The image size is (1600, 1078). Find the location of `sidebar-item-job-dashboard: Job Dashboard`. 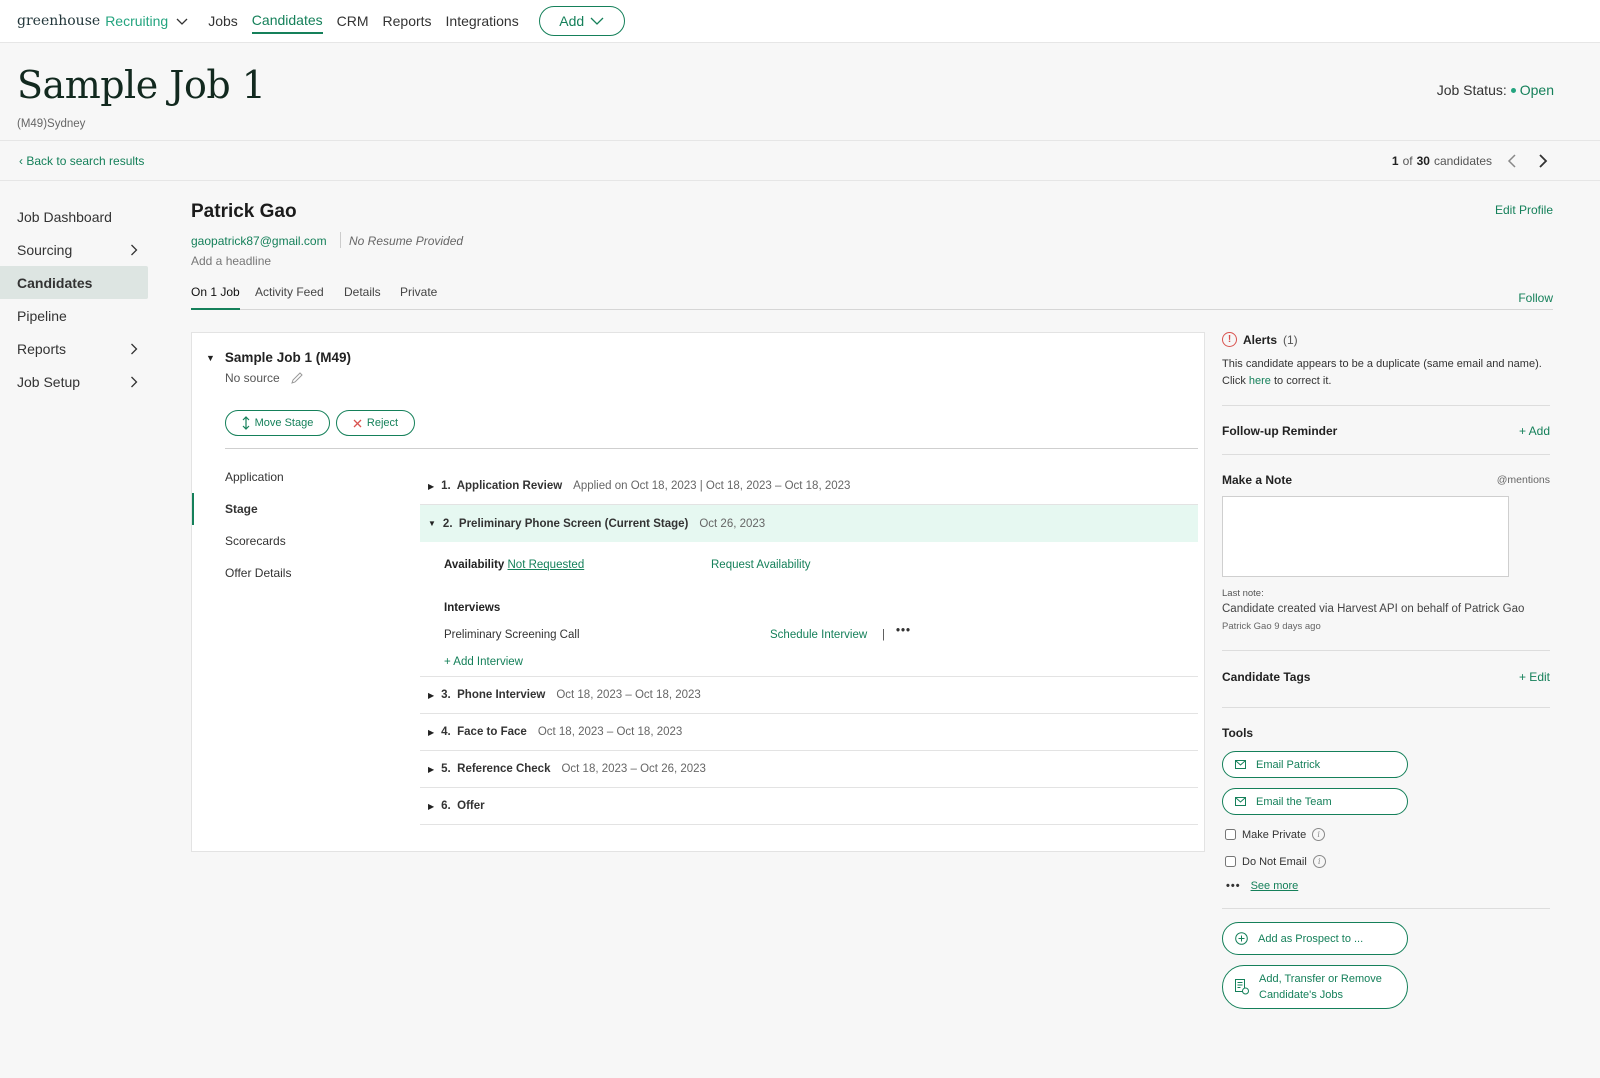

sidebar-item-job-dashboard: Job Dashboard is located at coordinates (74, 216).